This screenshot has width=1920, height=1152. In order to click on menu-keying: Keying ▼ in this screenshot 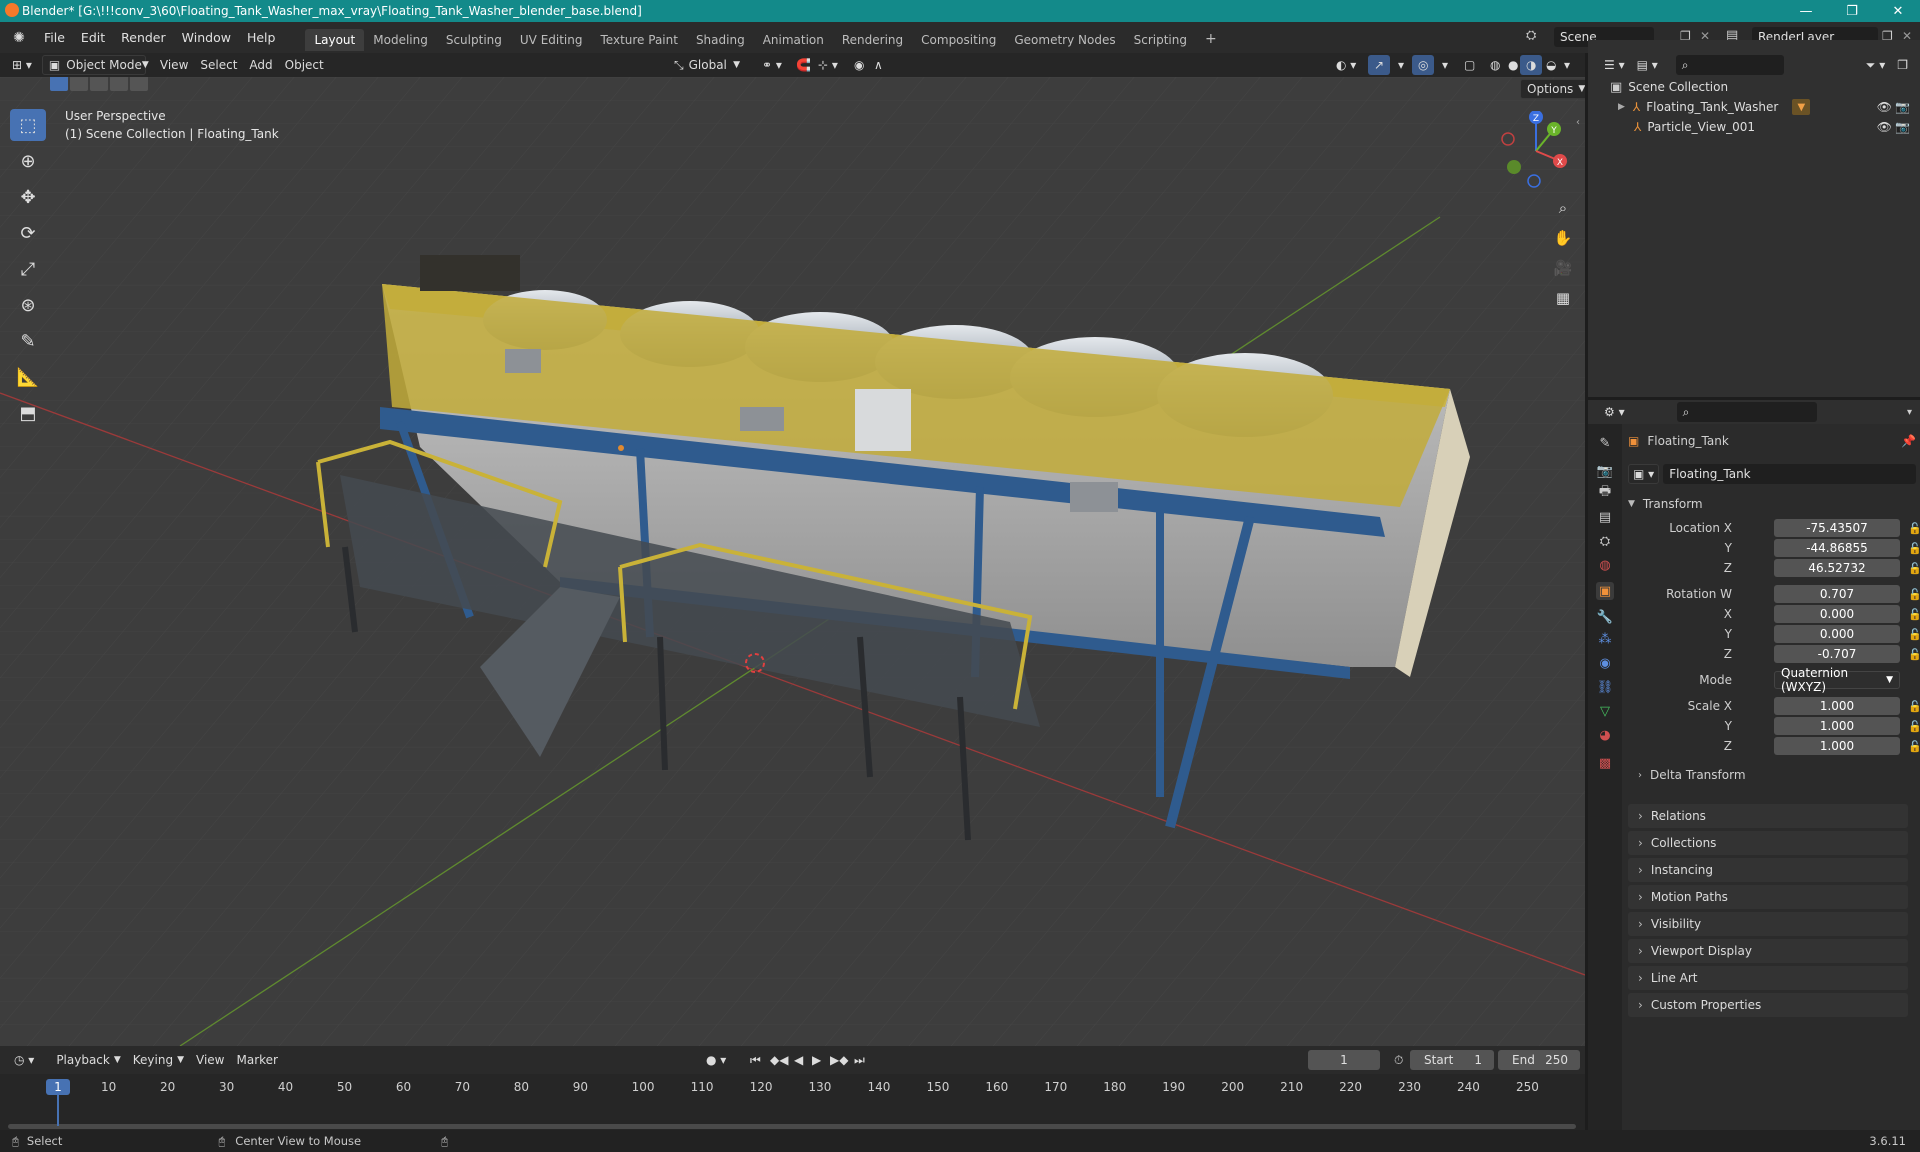, I will do `click(158, 1060)`.